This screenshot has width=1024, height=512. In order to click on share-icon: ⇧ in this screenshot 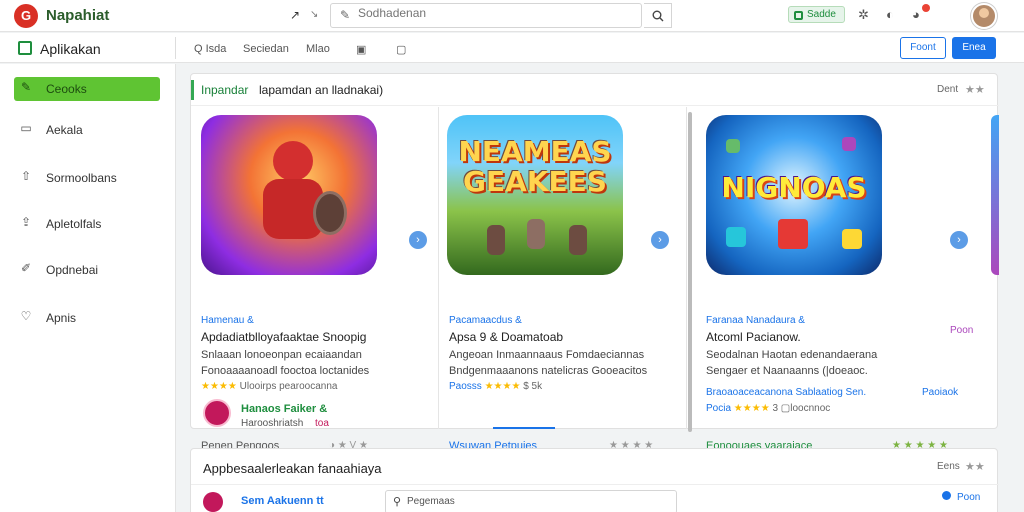, I will do `click(26, 176)`.